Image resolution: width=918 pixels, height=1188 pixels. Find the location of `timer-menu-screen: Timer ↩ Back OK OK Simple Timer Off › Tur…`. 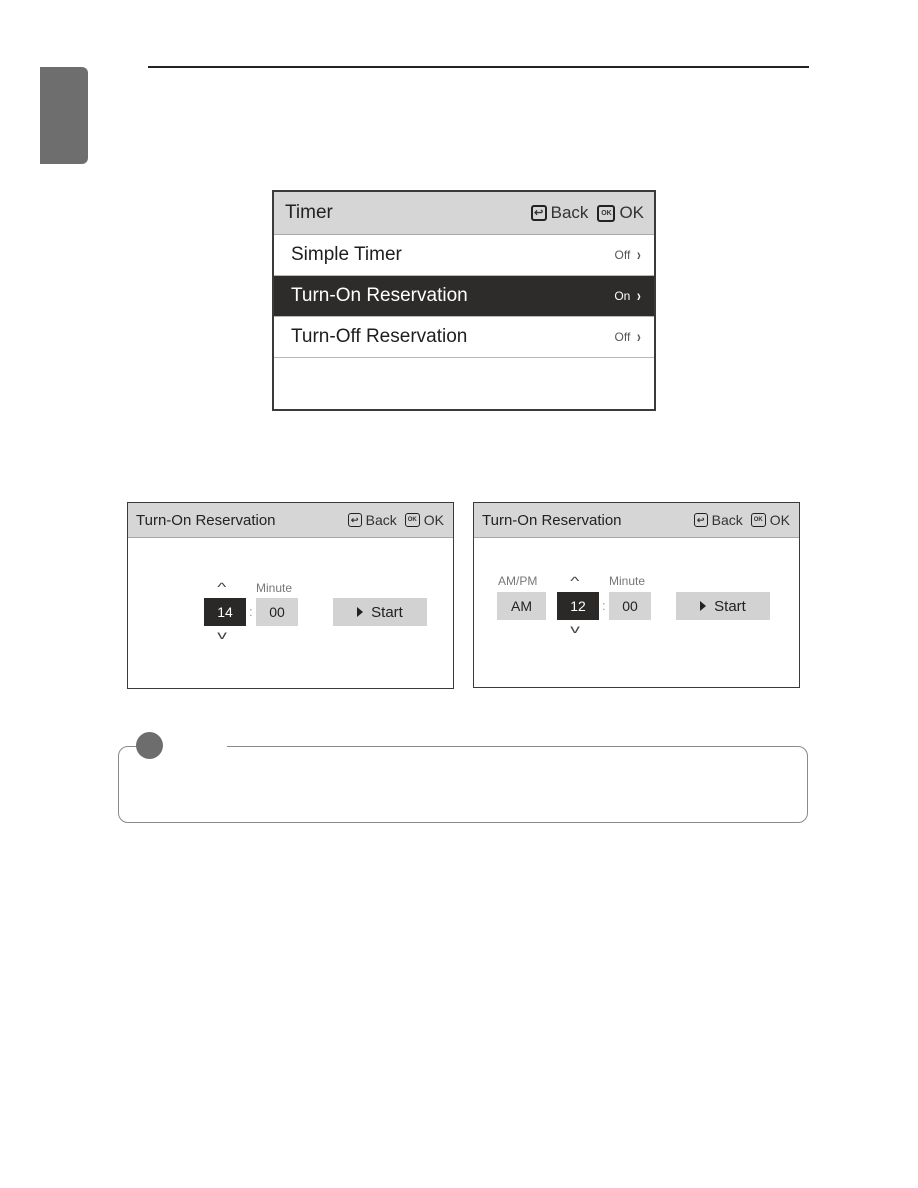

timer-menu-screen: Timer ↩ Back OK OK Simple Timer Off › Tur… is located at coordinates (464, 300).